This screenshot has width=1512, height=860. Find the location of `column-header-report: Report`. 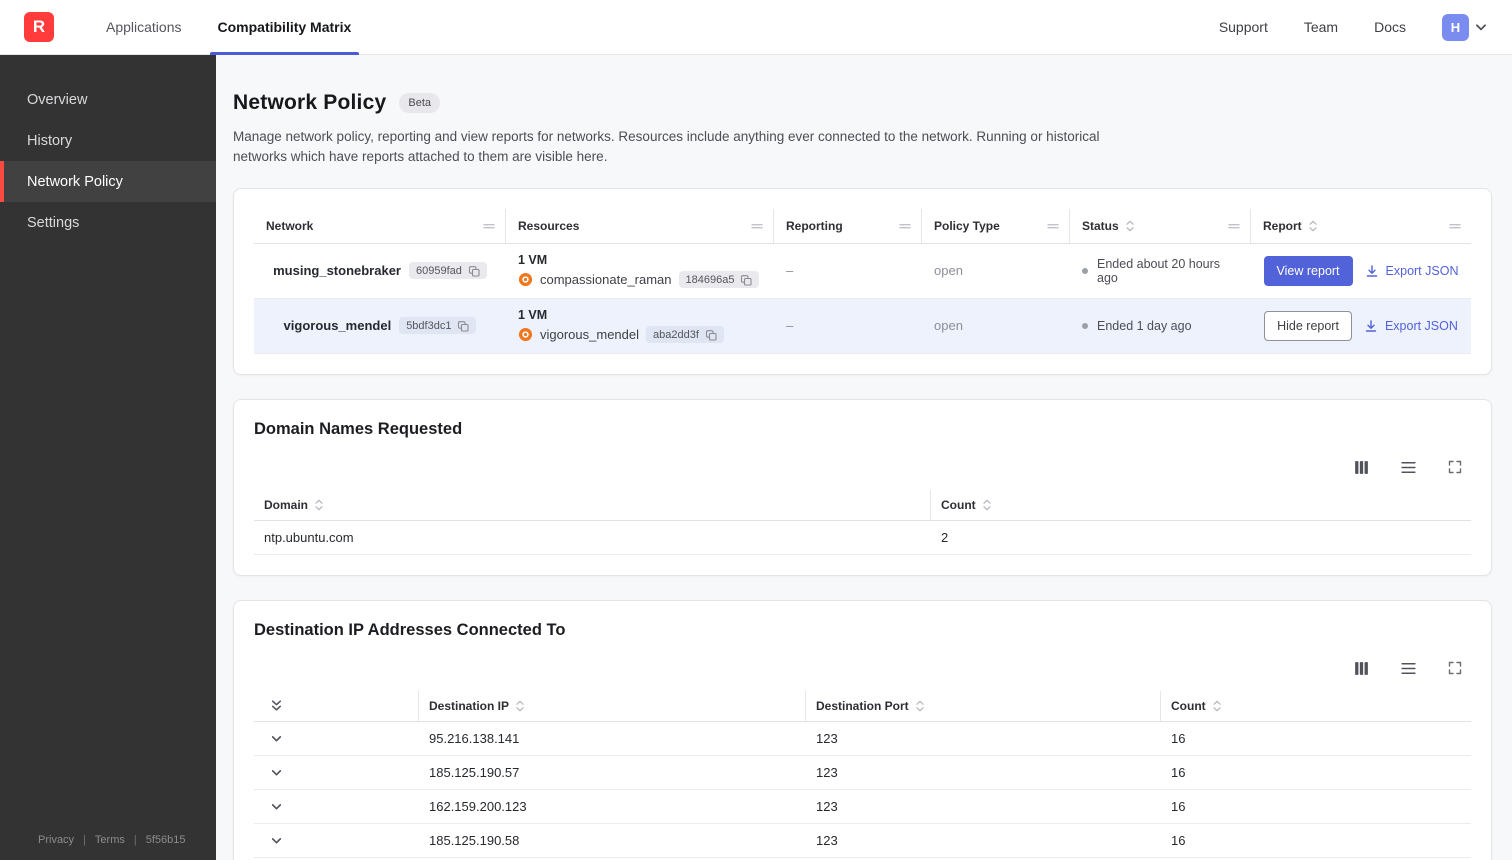

column-header-report: Report is located at coordinates (1361, 226).